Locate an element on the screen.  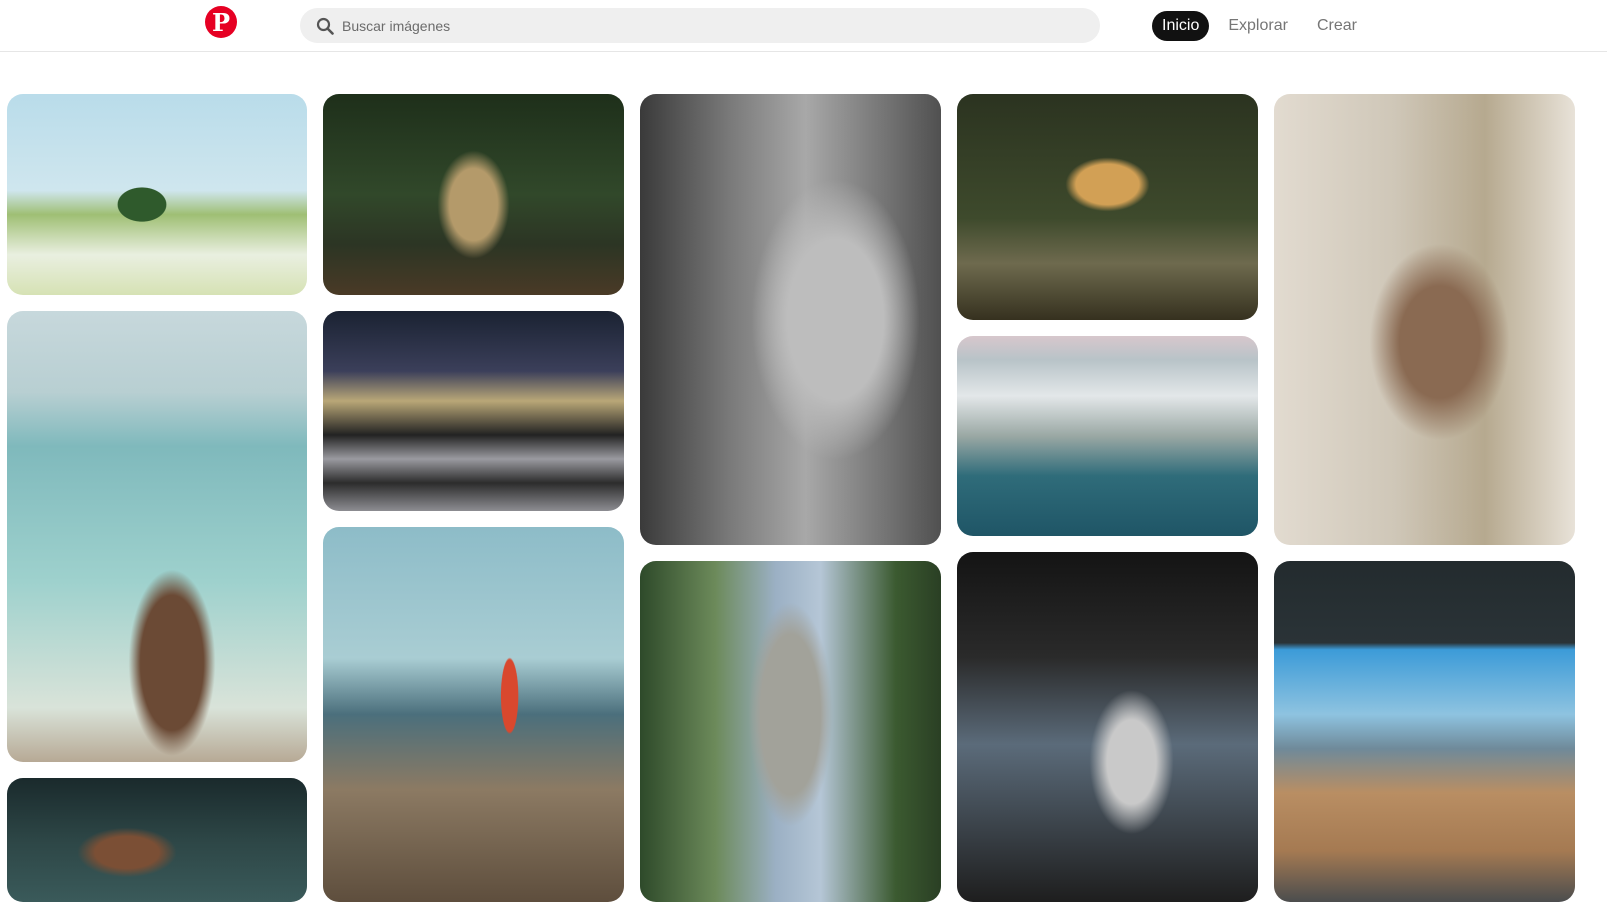
pin-image-train-travelers is located at coordinates (1107, 727).